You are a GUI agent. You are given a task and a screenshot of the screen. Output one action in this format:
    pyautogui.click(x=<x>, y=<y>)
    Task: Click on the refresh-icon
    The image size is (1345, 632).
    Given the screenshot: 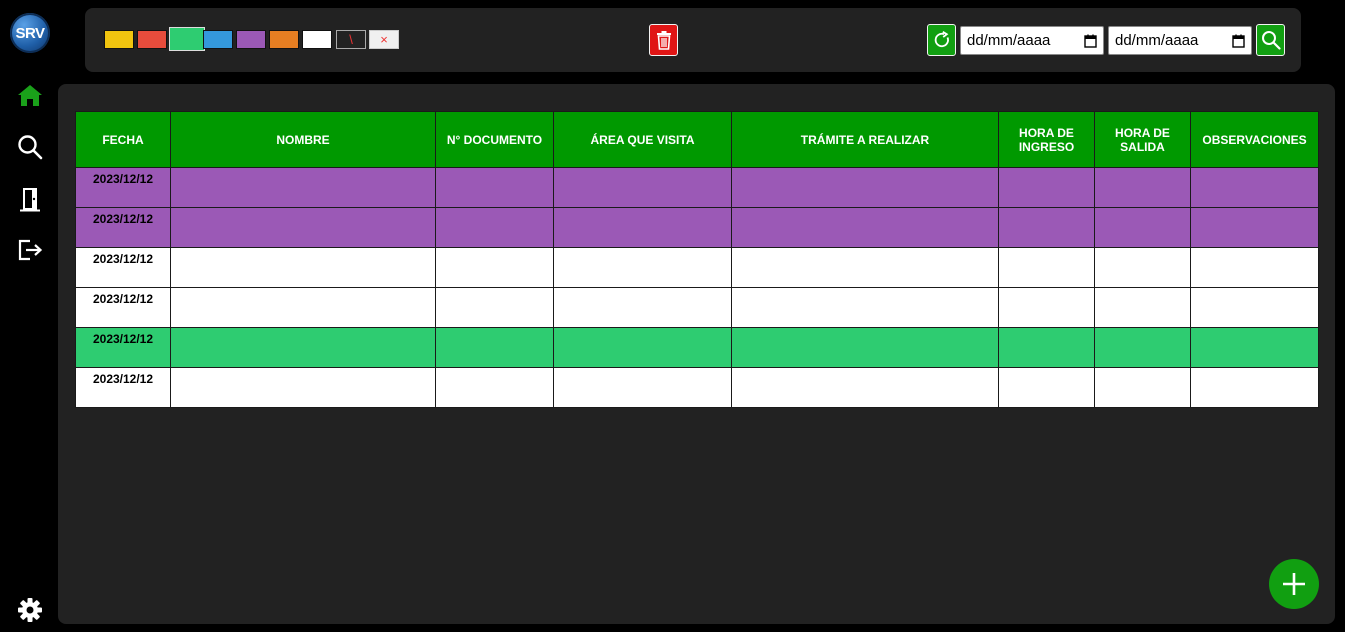 What is the action you would take?
    pyautogui.click(x=941, y=39)
    